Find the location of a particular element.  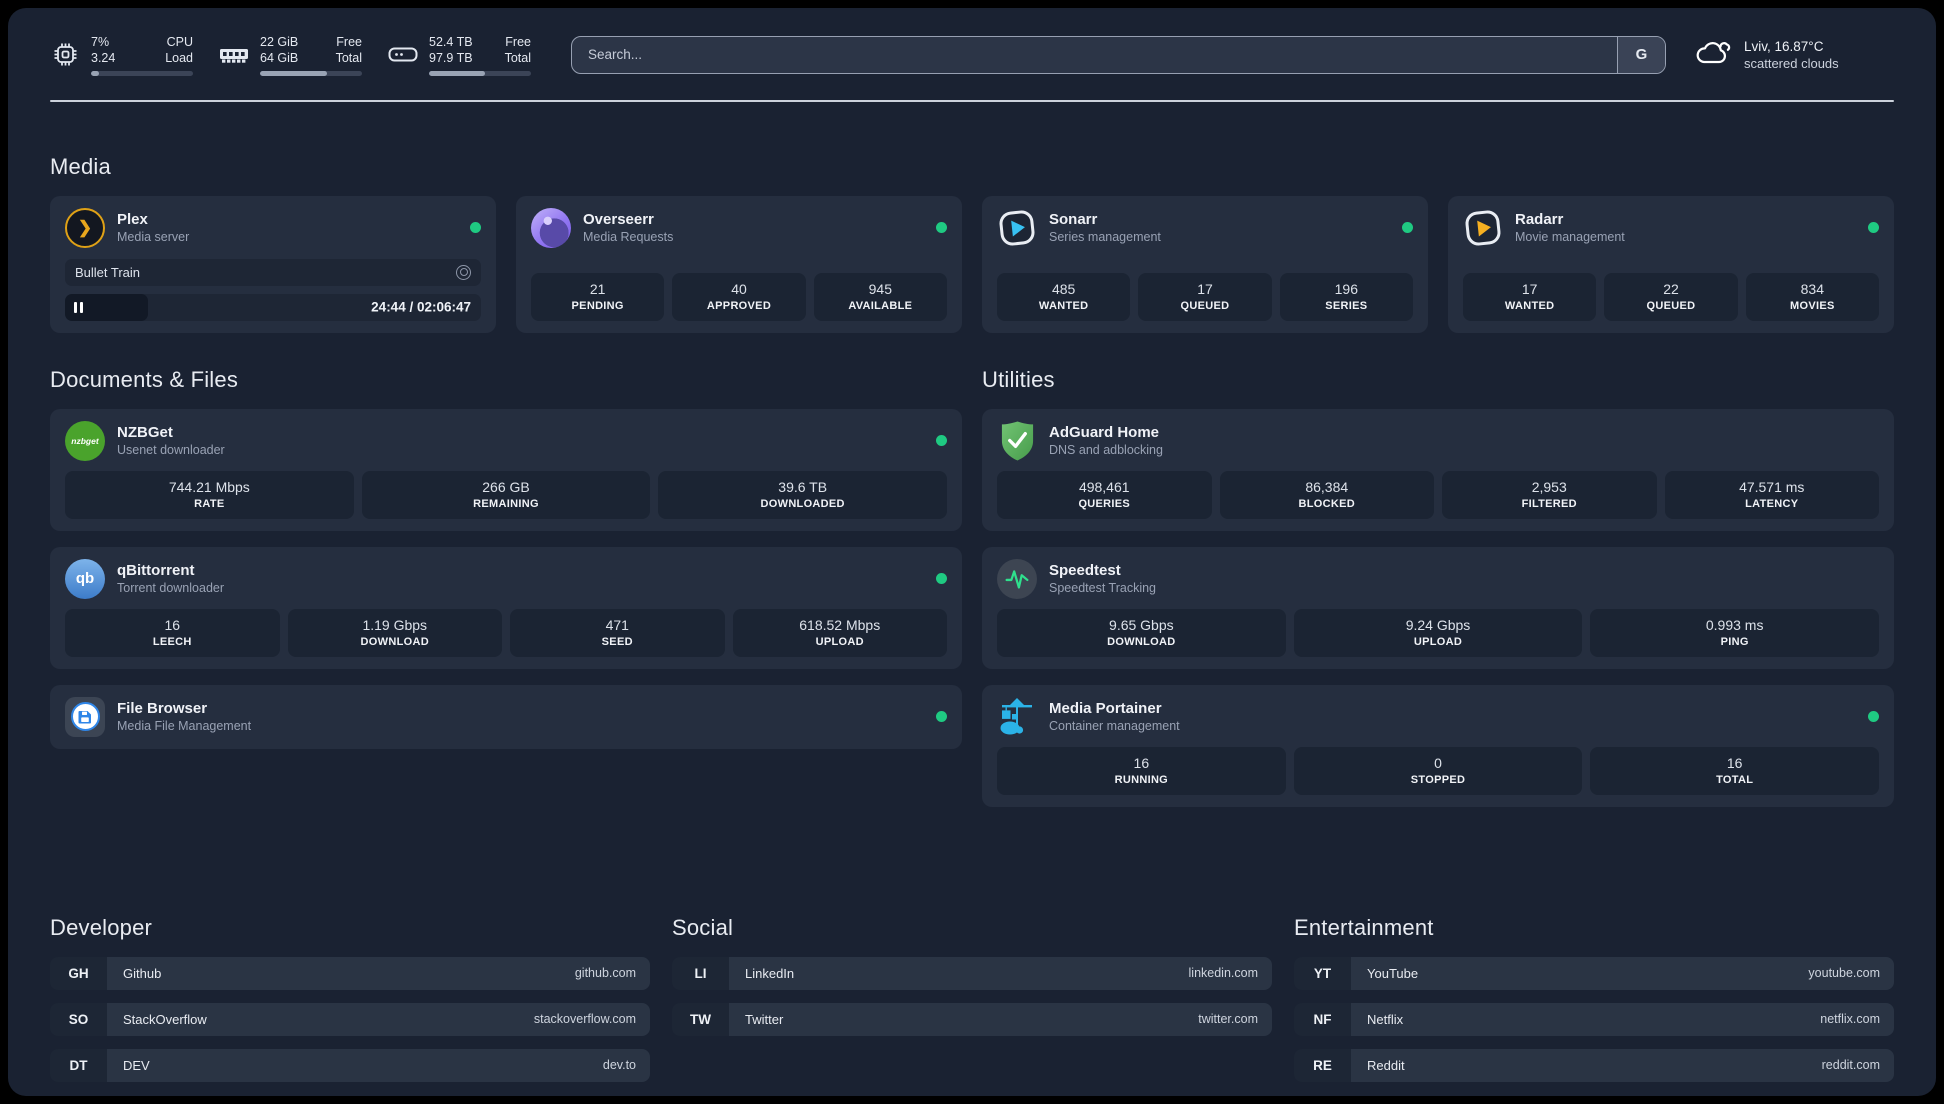

stats-row: 16 RUNNING 0 STOPPED 16 TOTAL is located at coordinates (1438, 770).